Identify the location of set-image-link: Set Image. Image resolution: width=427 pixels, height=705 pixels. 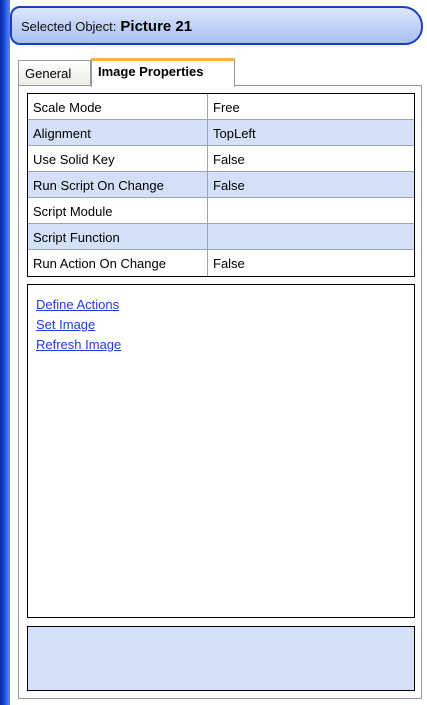
(78, 325).